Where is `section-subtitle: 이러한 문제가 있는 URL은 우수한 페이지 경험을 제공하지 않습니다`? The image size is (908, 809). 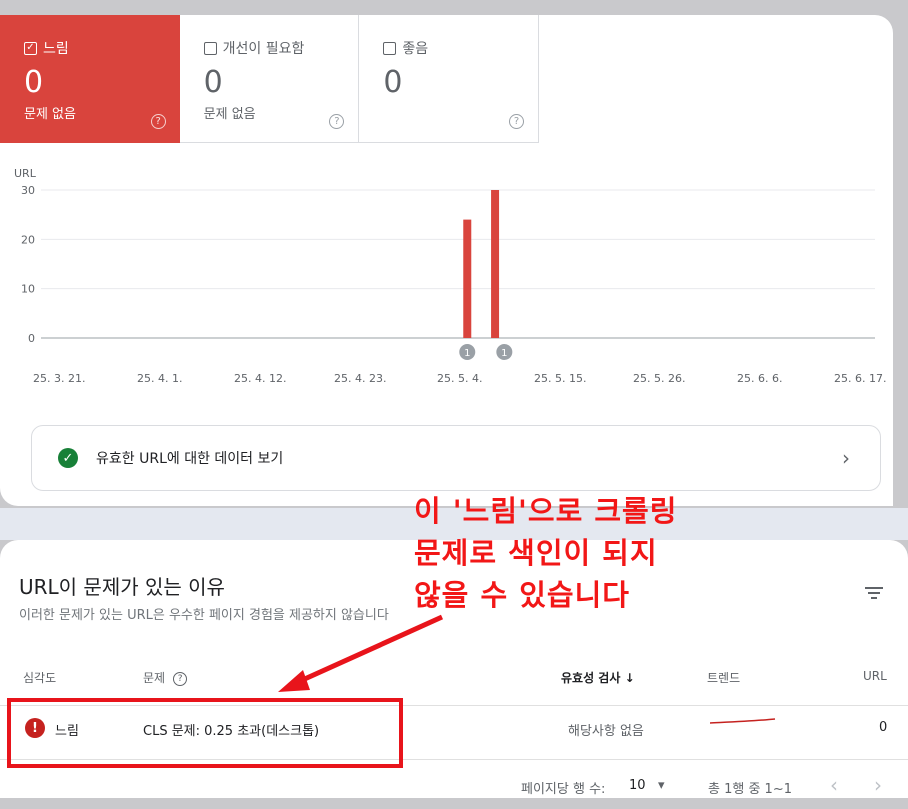 section-subtitle: 이러한 문제가 있는 URL은 우수한 페이지 경험을 제공하지 않습니다 is located at coordinates (204, 615).